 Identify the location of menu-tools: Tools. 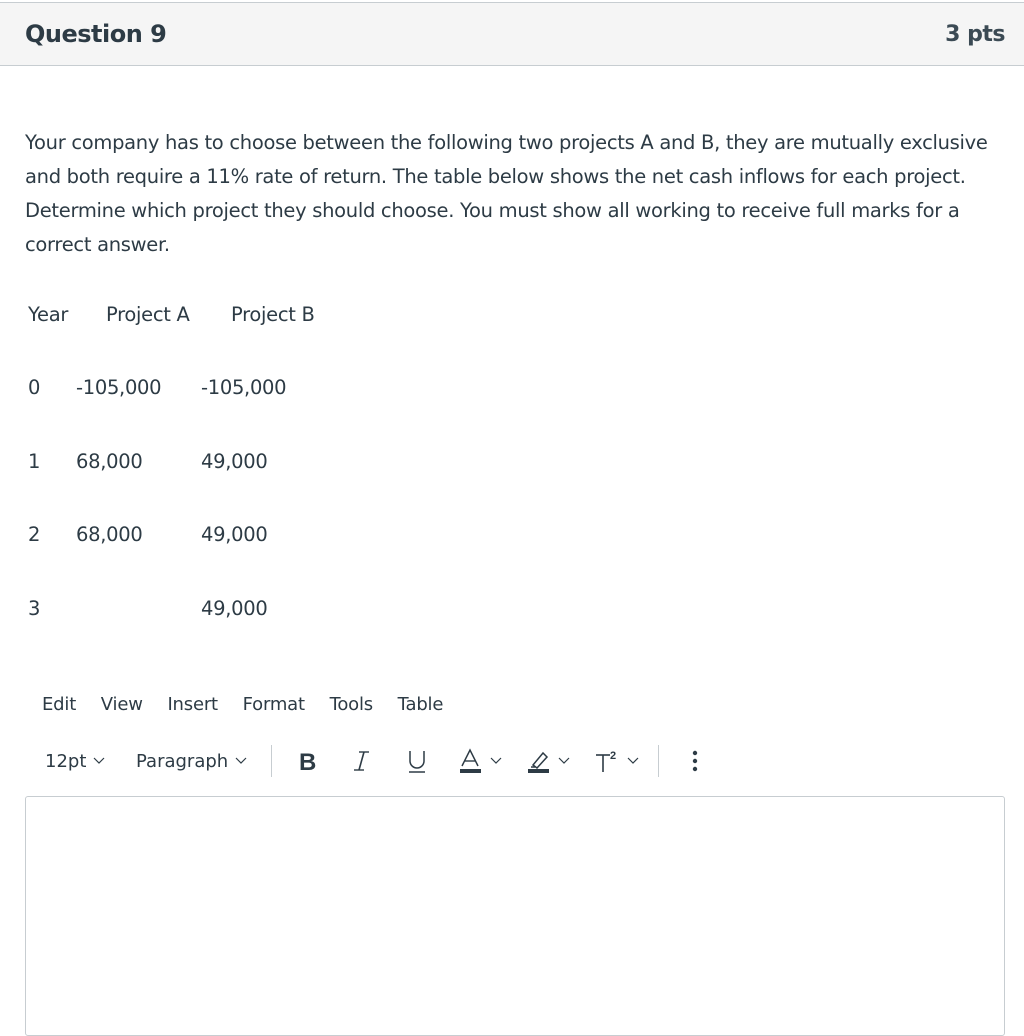
(352, 704).